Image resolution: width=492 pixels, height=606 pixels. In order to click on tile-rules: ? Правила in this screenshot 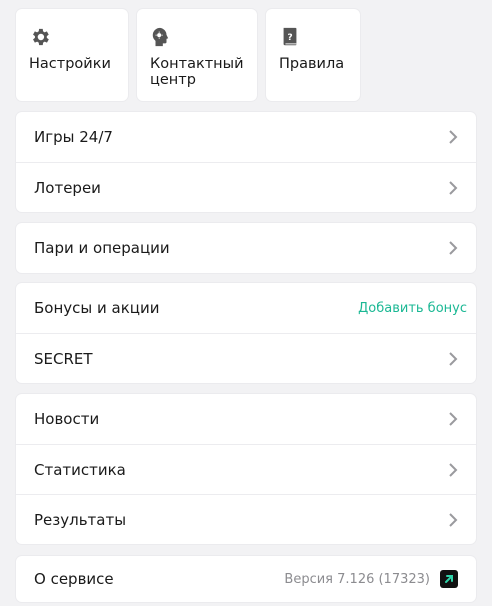, I will do `click(313, 55)`.